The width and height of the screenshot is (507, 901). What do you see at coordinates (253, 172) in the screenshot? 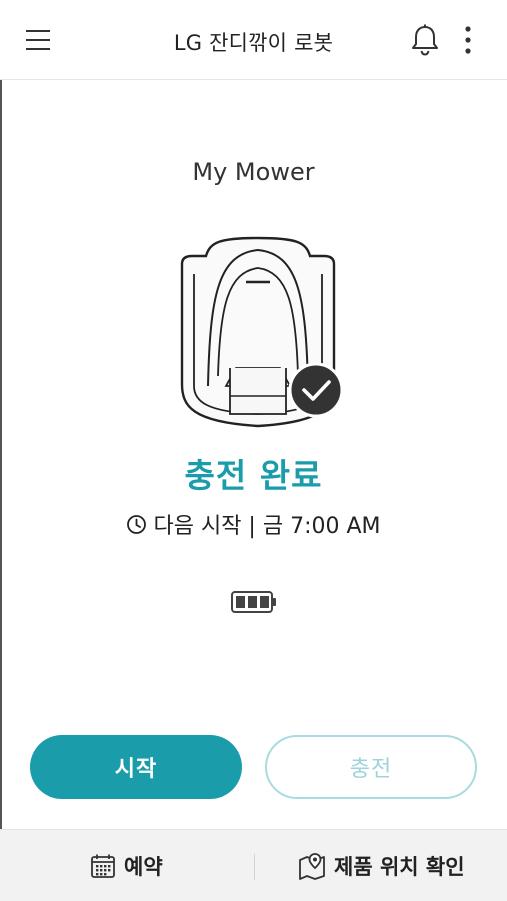
I see `device-name: My Mower` at bounding box center [253, 172].